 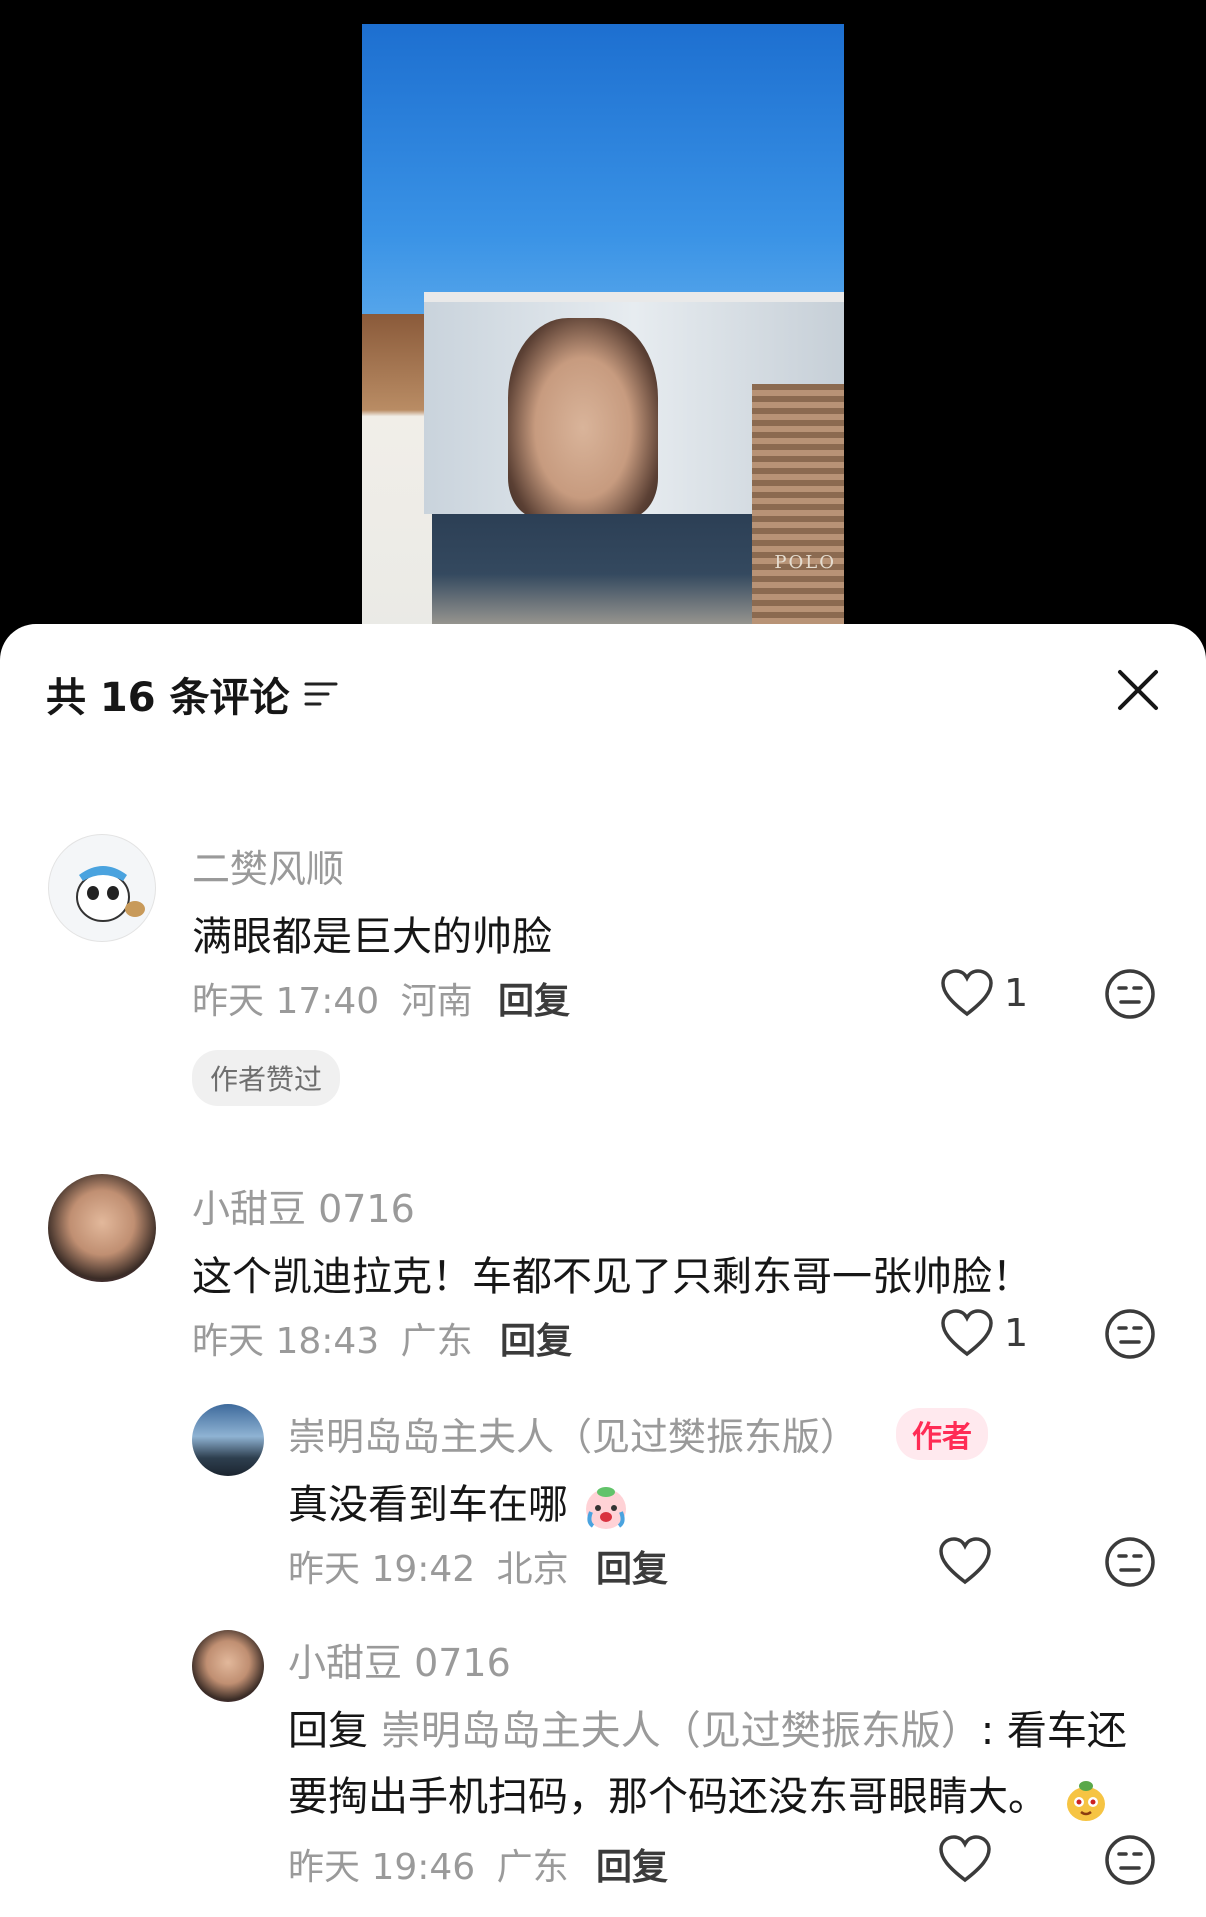 What do you see at coordinates (805, 562) in the screenshot?
I see `polo-sign: POLO` at bounding box center [805, 562].